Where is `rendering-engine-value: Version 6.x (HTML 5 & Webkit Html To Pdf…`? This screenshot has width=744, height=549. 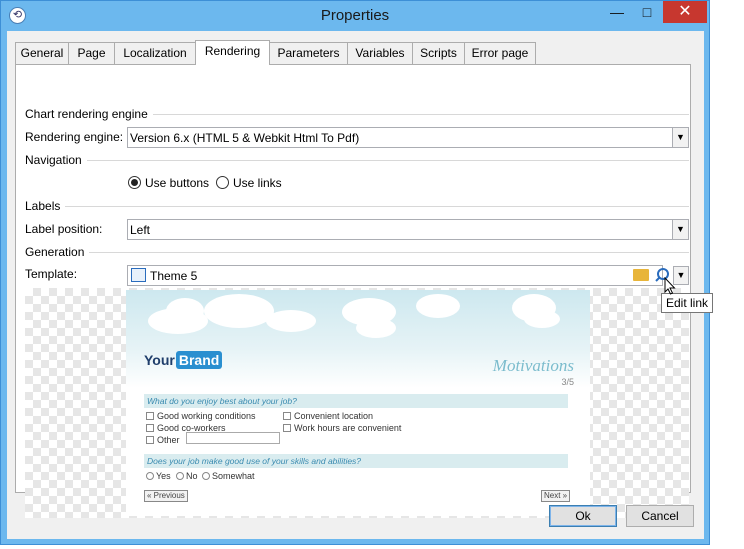 rendering-engine-value: Version 6.x (HTML 5 & Webkit Html To Pdf… is located at coordinates (245, 138).